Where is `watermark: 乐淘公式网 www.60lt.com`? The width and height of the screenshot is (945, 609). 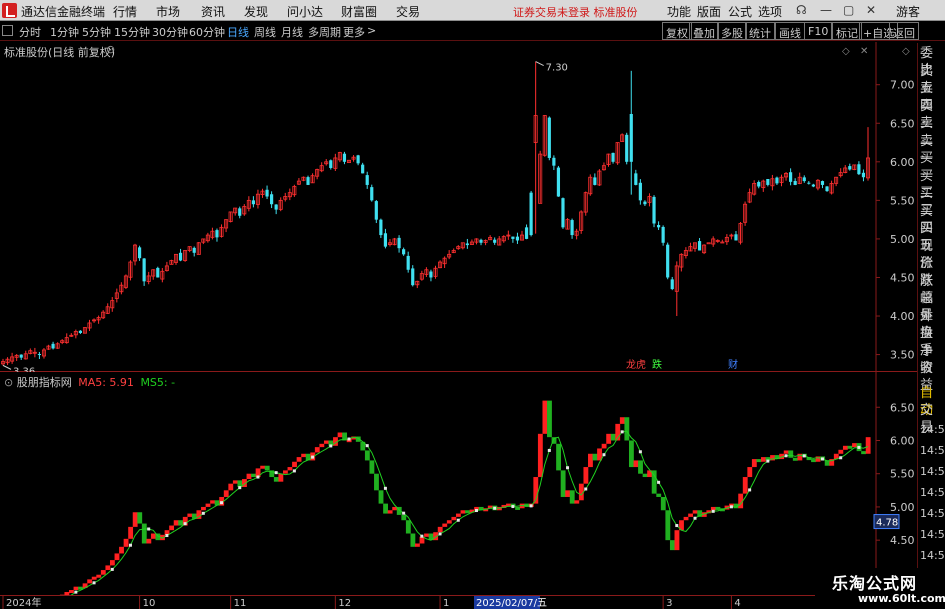
watermark: 乐淘公式网 www.60lt.com is located at coordinates (880, 588).